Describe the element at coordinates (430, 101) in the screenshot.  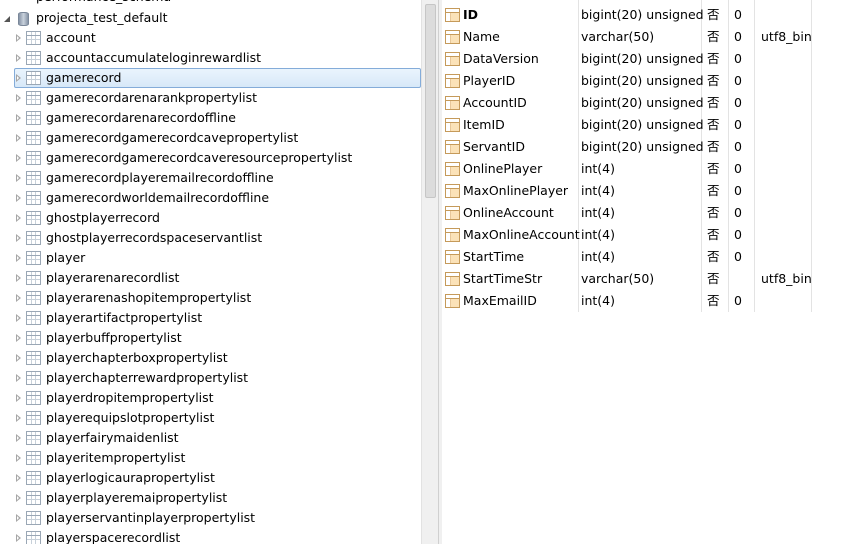
I see `scrollbar-thumb` at that location.